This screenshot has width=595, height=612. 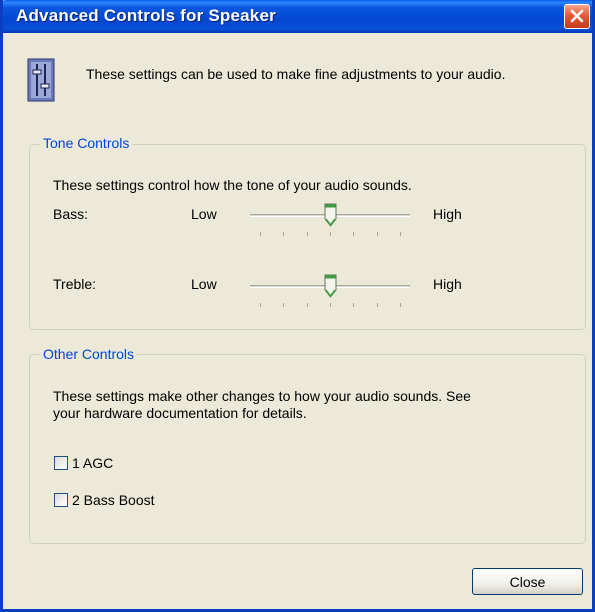 I want to click on treble-label: Treble:, so click(x=75, y=284).